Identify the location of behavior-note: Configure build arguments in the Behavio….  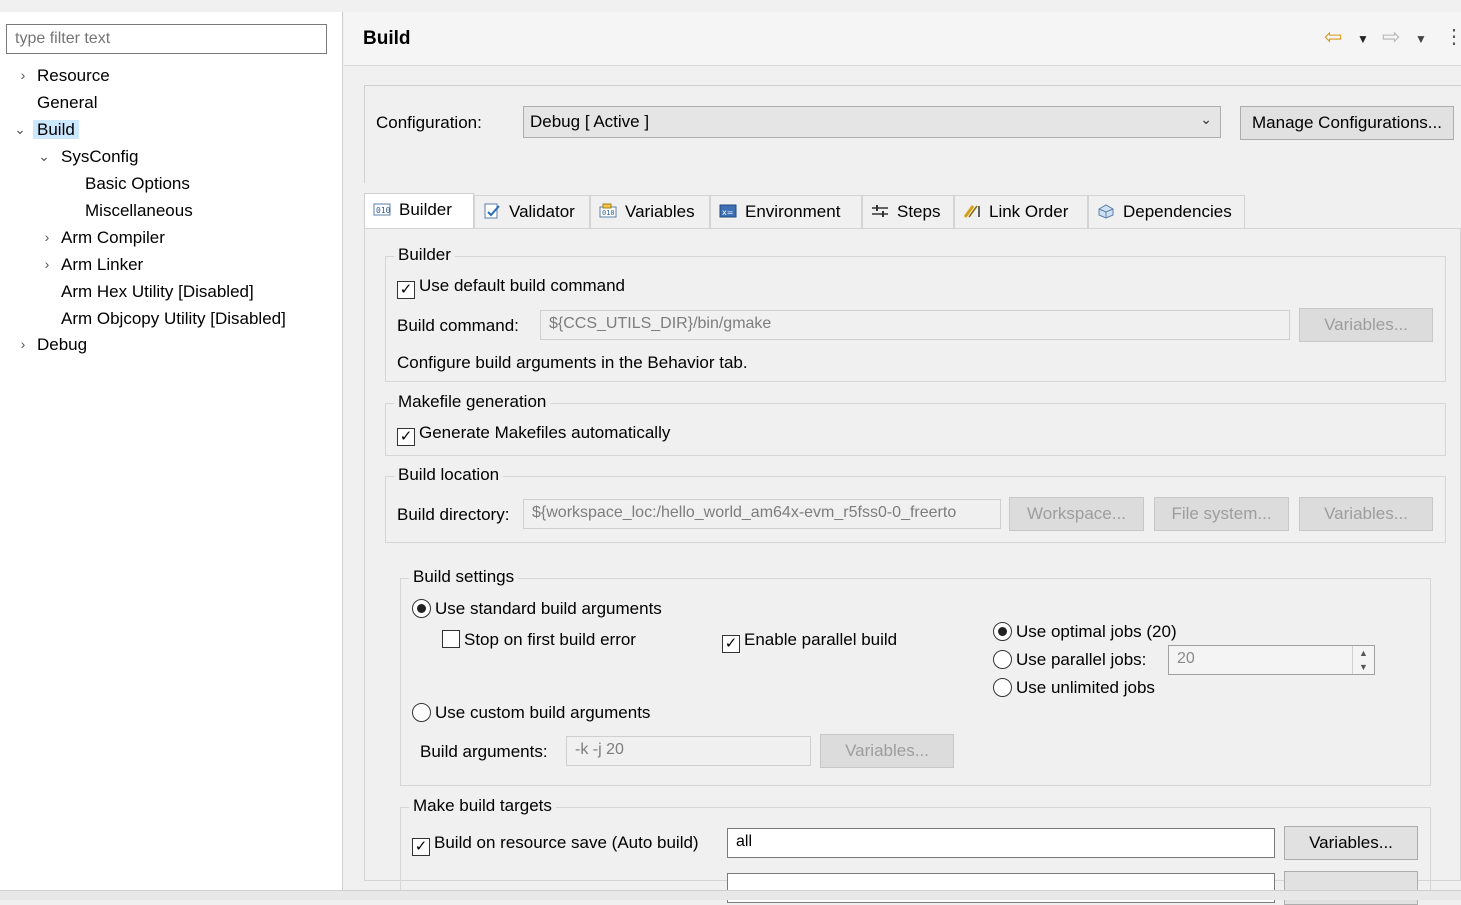
(572, 362).